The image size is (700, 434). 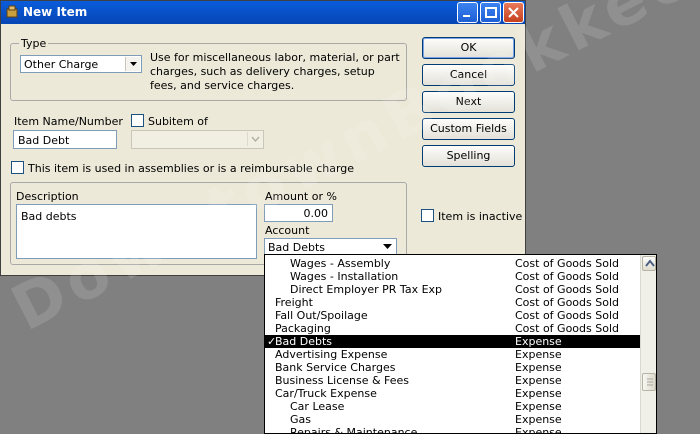 What do you see at coordinates (366, 289) in the screenshot?
I see `account-name: Direct Employer PR Tax Exp` at bounding box center [366, 289].